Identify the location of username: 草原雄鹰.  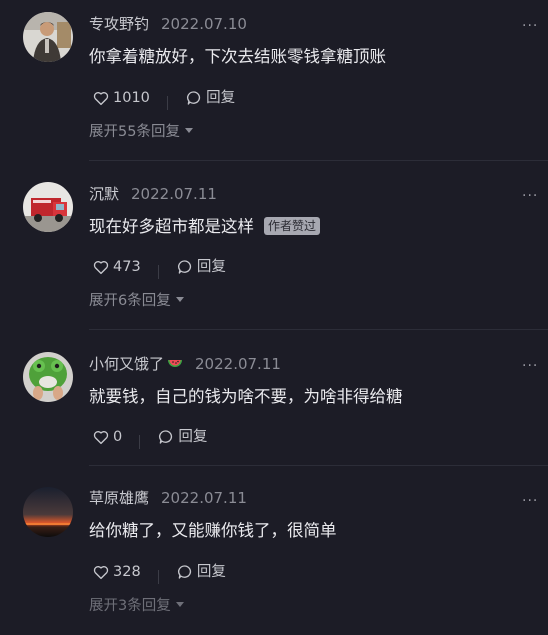
(119, 498).